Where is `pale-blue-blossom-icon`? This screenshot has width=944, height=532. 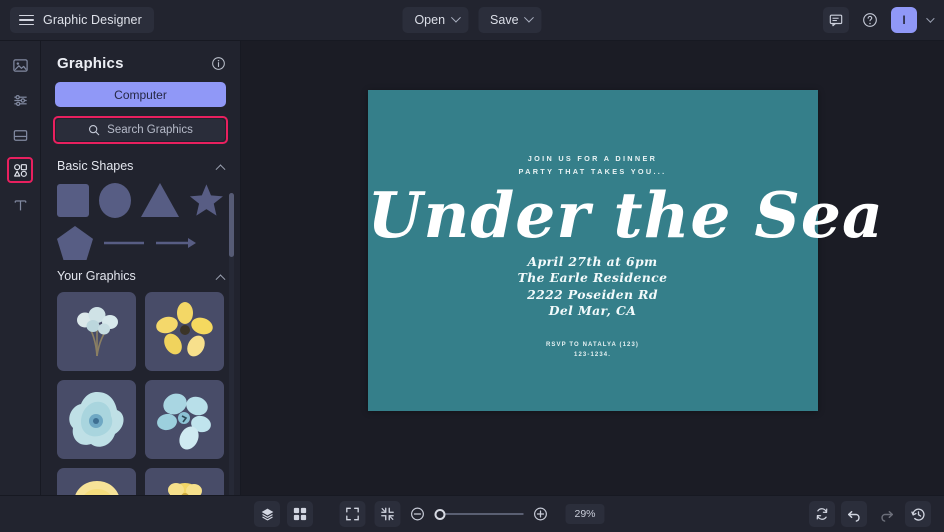 pale-blue-blossom-icon is located at coordinates (96, 419).